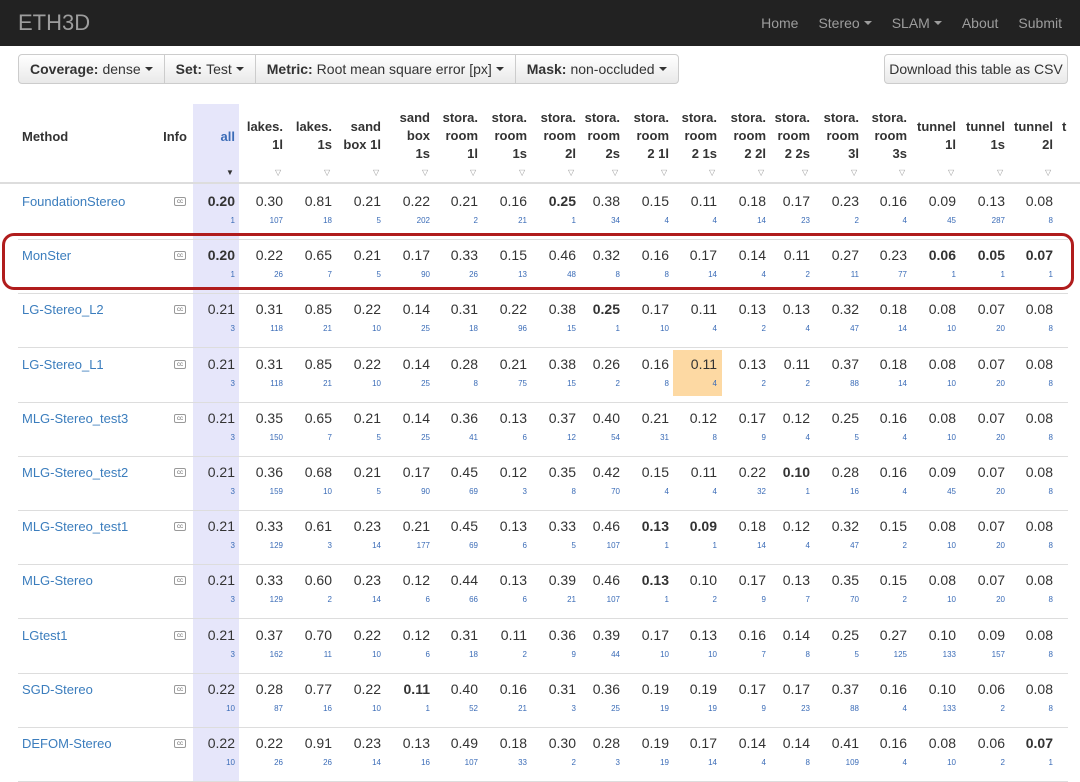  What do you see at coordinates (553, 599) in the screenshot?
I see `rank-link: 21` at bounding box center [553, 599].